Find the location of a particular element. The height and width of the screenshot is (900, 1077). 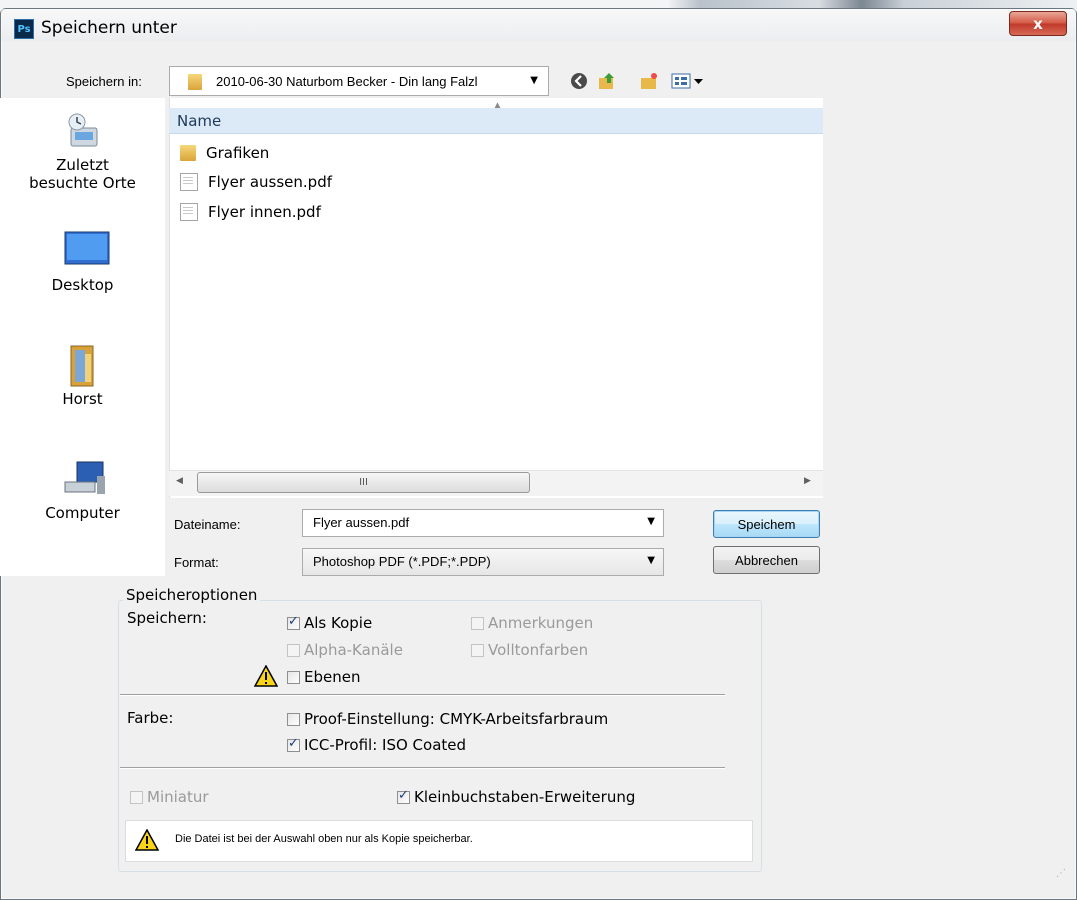

checkbox-label: Volltonfarben is located at coordinates (538, 650).